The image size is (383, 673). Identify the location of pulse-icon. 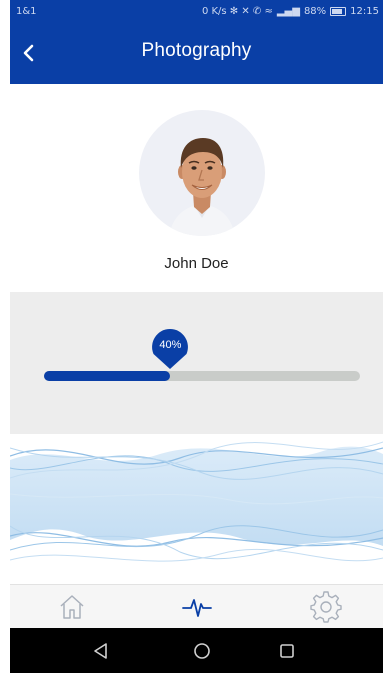
(197, 608).